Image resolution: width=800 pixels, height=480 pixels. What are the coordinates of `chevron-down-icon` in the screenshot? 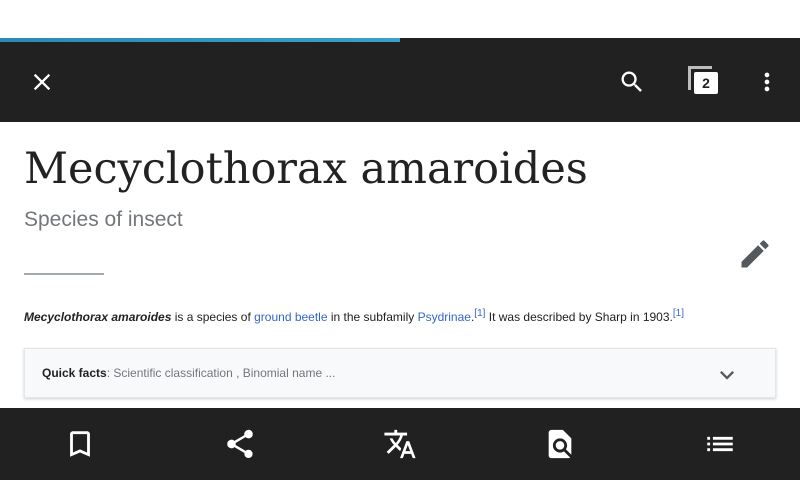 It's located at (727, 375).